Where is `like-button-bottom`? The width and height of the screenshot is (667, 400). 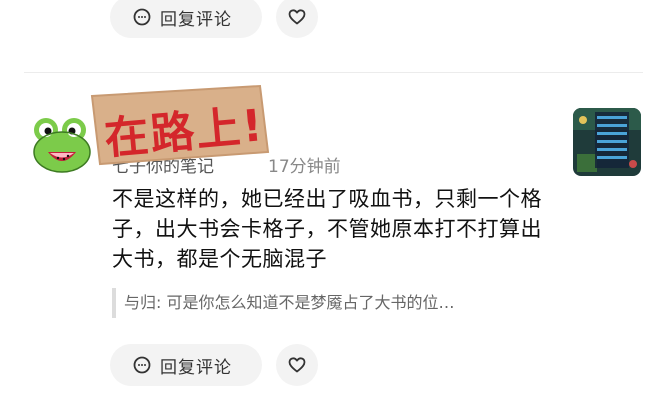 like-button-bottom is located at coordinates (297, 365).